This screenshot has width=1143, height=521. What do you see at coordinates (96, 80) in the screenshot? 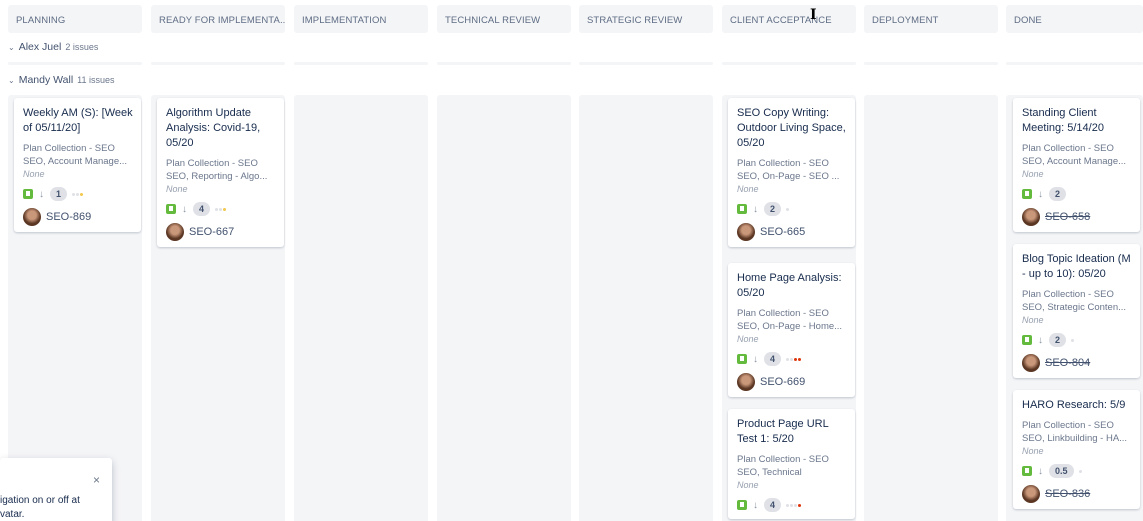
I see `swimlane-count: 11 issues` at bounding box center [96, 80].